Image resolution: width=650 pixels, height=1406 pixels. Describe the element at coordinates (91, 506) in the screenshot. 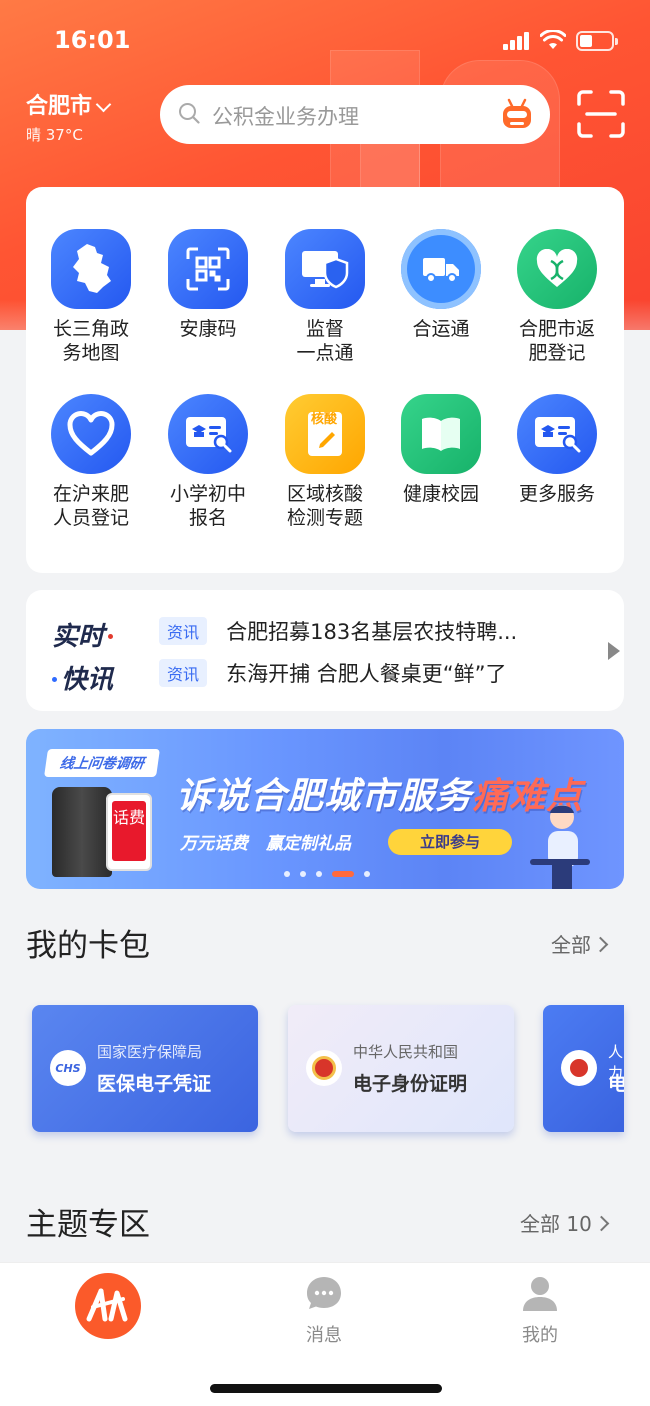

I see `service-label: 在沪来肥 人员登记` at that location.